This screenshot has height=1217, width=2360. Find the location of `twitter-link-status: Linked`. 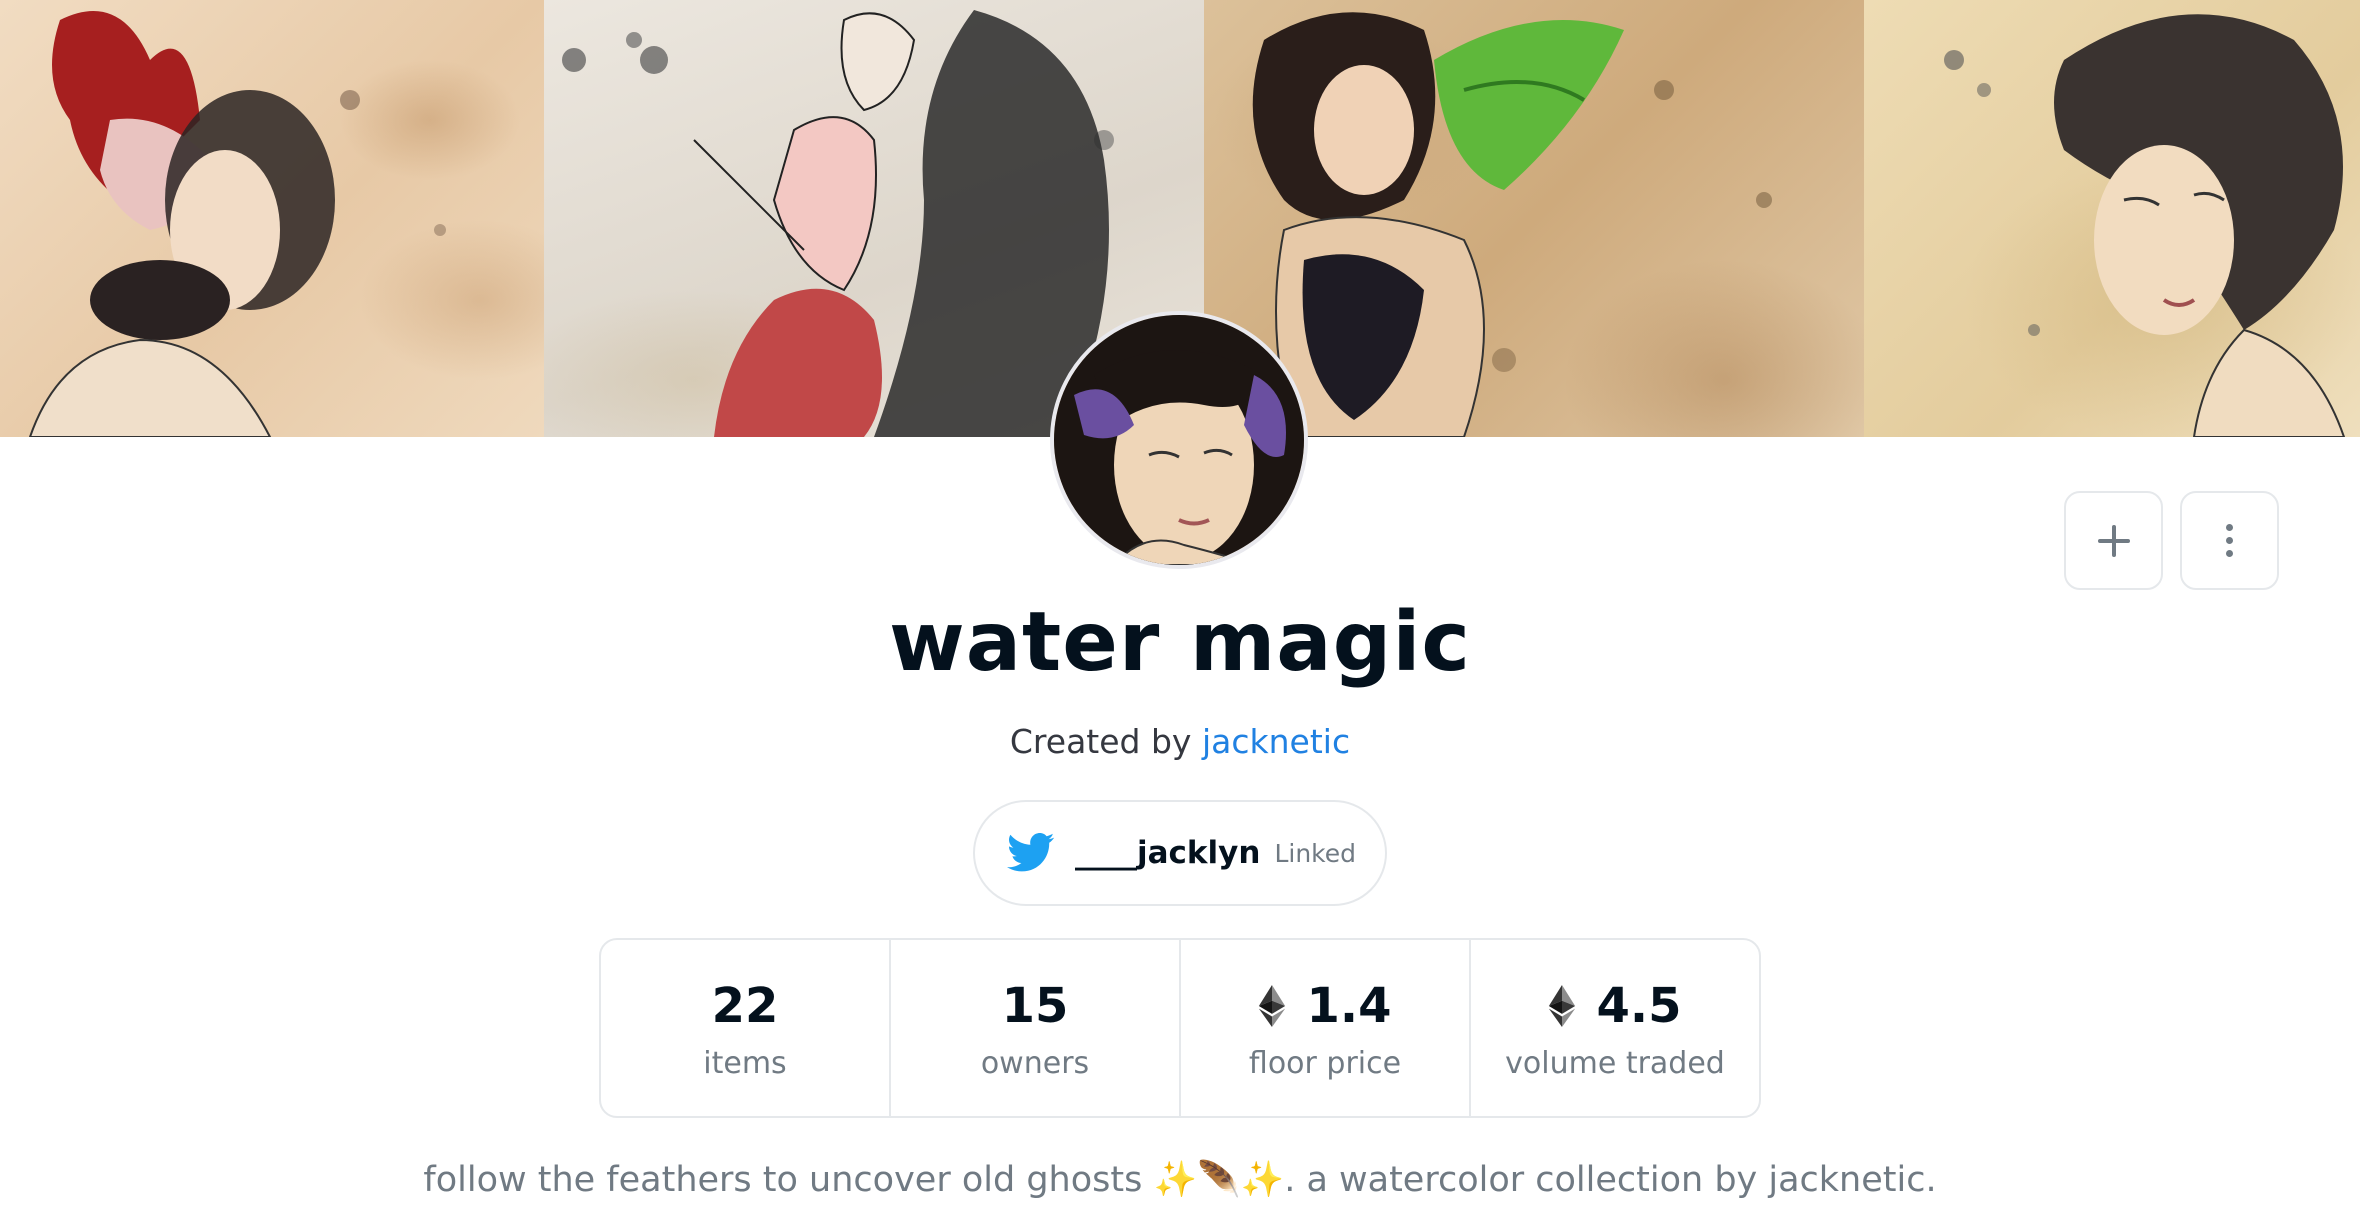

twitter-link-status: Linked is located at coordinates (1315, 853).